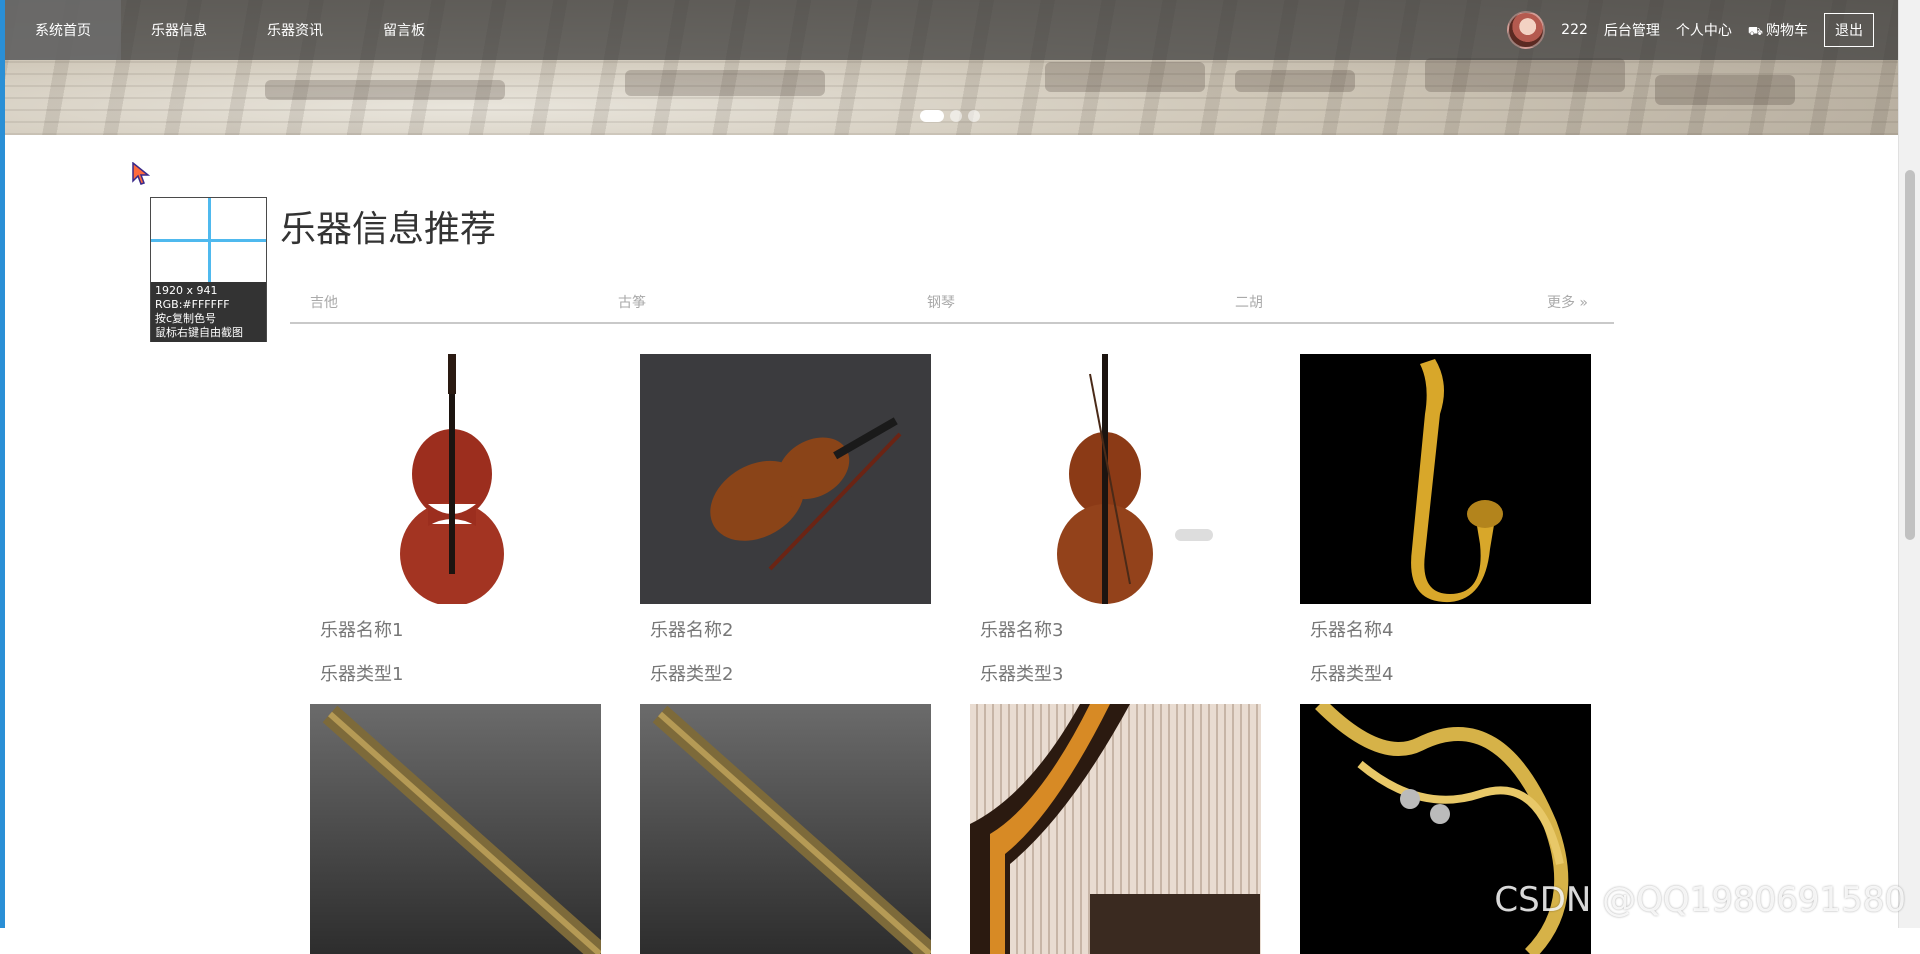 The width and height of the screenshot is (1920, 954). Describe the element at coordinates (208, 319) in the screenshot. I see `copy-hint: 按c复制色号` at that location.